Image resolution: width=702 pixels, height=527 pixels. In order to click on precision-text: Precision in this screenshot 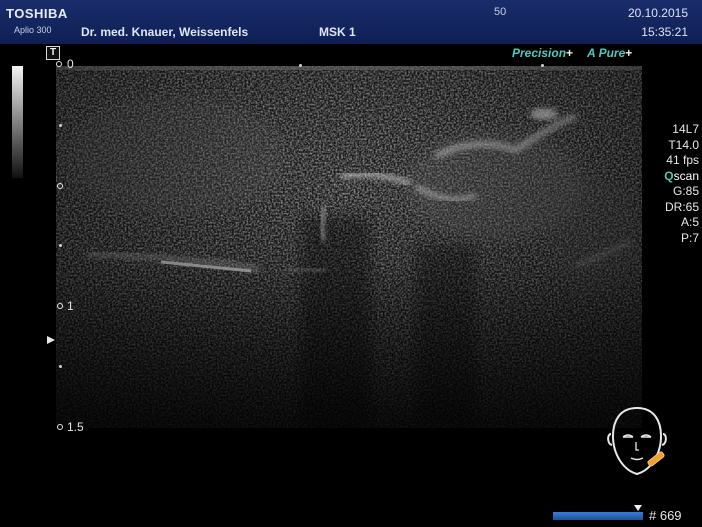, I will do `click(539, 53)`.